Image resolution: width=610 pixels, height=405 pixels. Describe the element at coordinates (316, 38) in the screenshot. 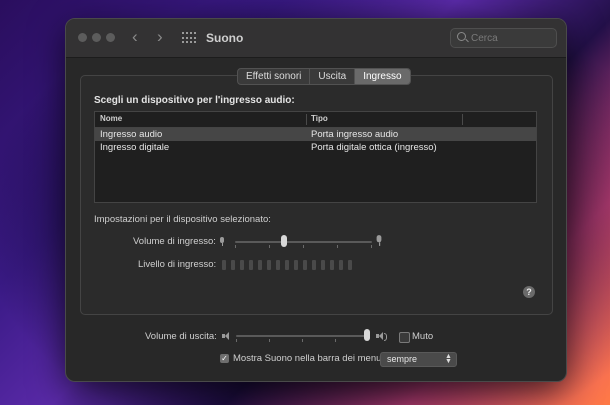

I see `title-bar: ‹ › Suono` at that location.